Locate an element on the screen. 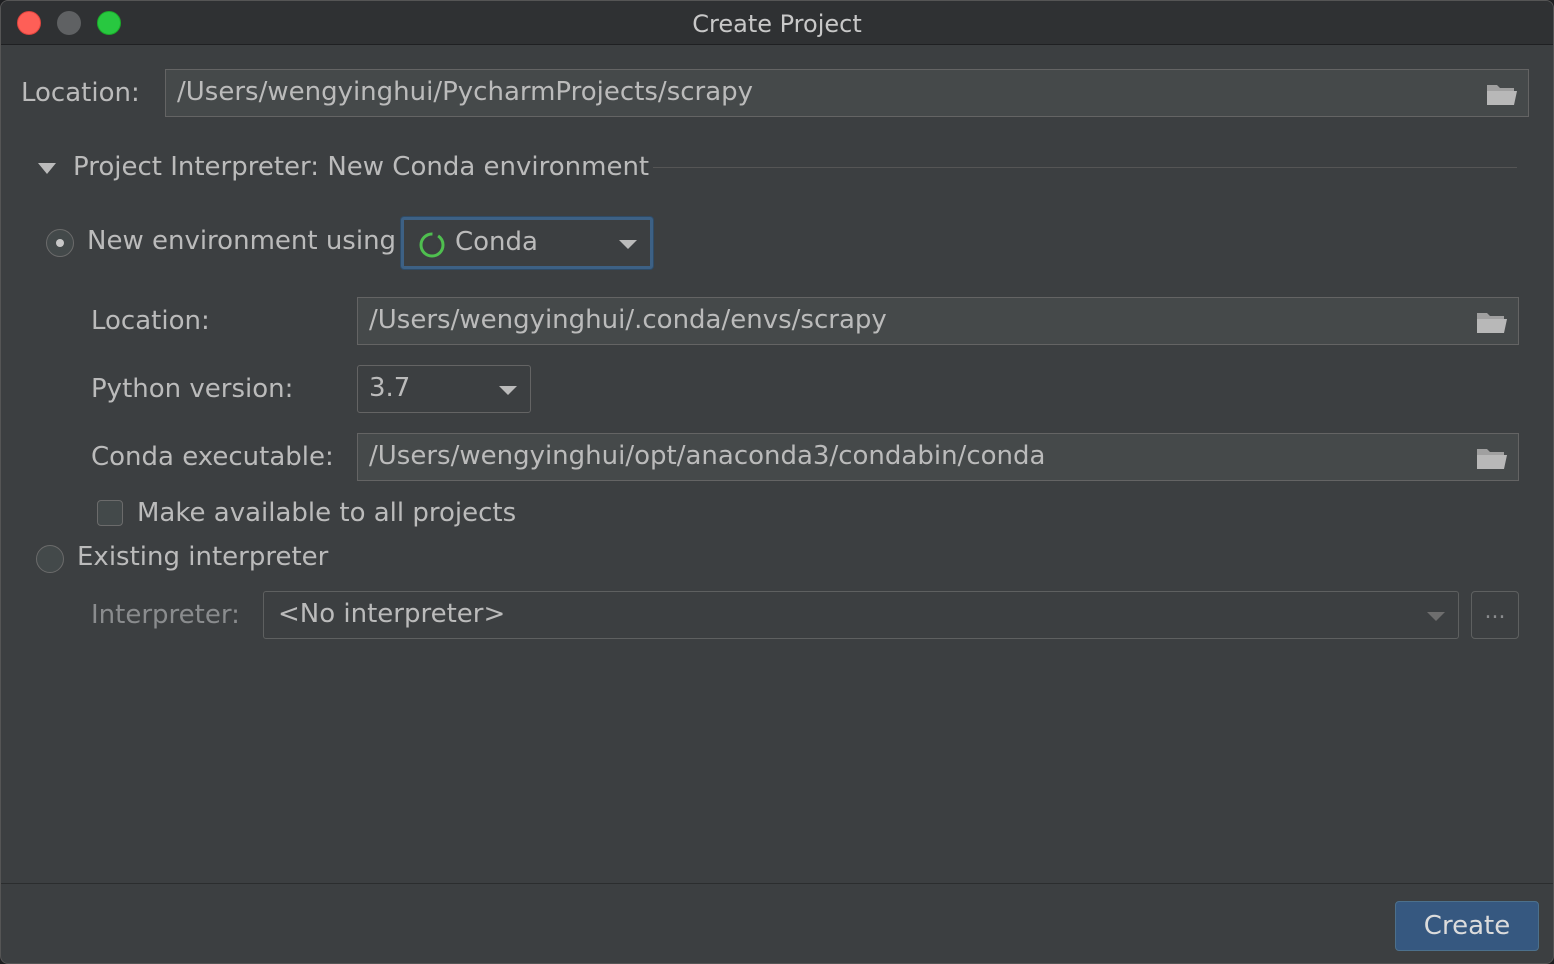 The image size is (1554, 964). python-version-value: 3.7 is located at coordinates (390, 388).